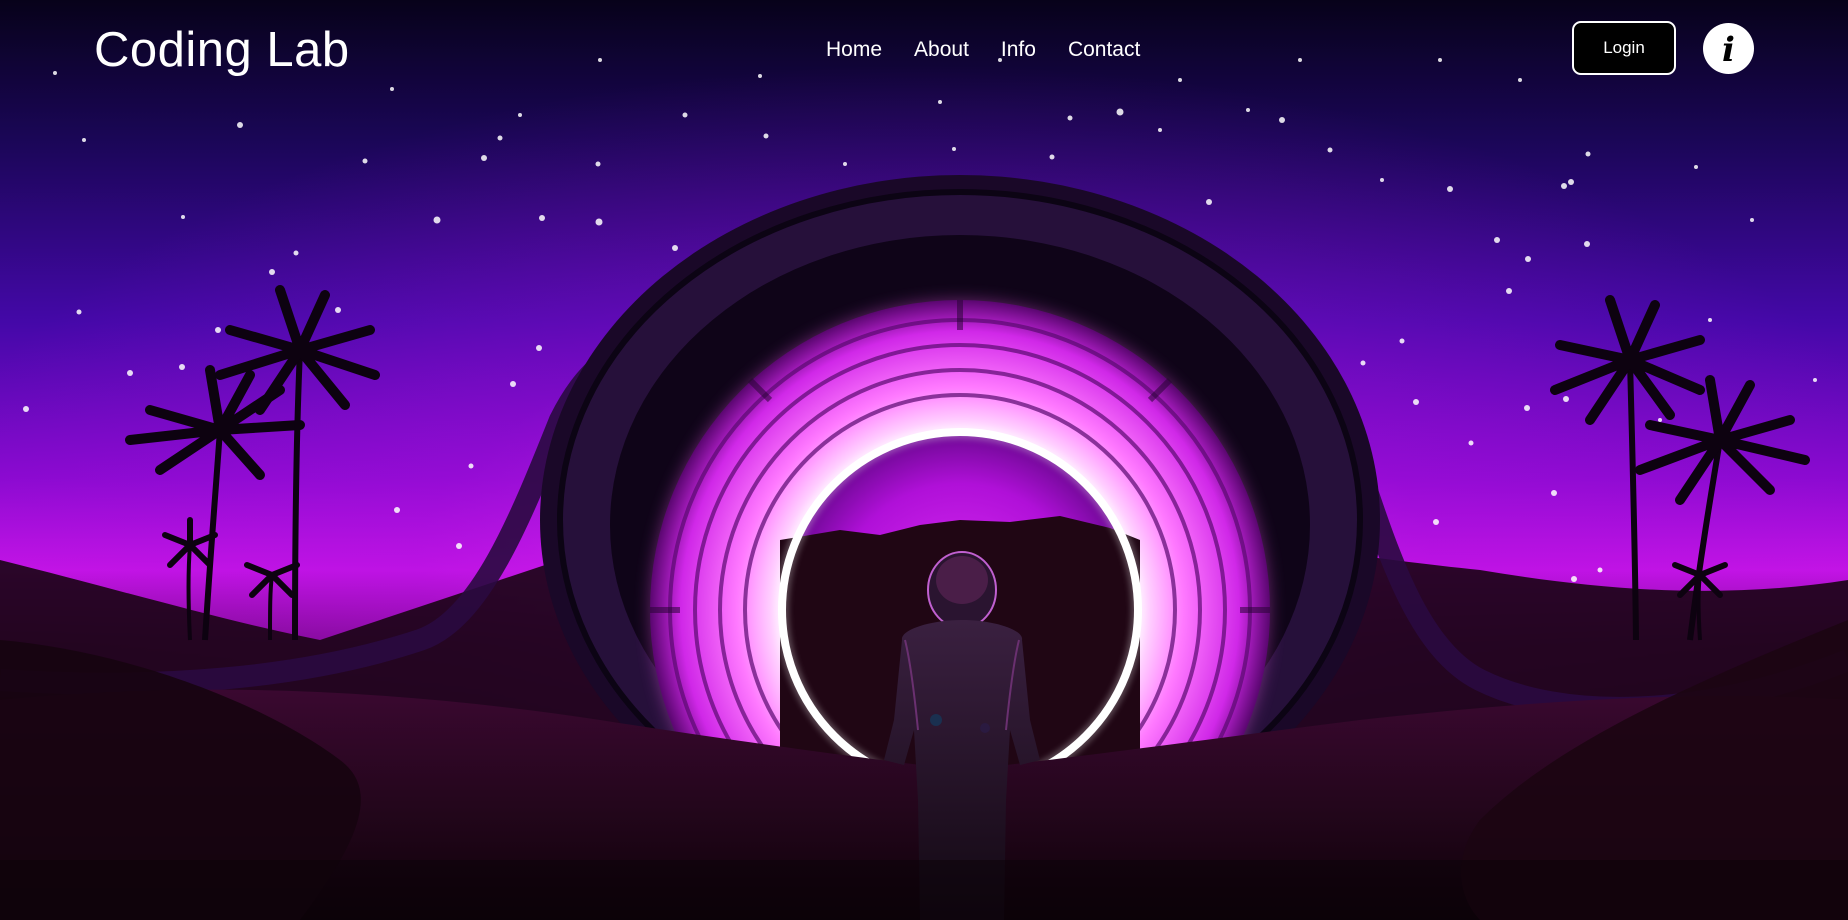 Image resolution: width=1848 pixels, height=920 pixels. Describe the element at coordinates (1104, 50) in the screenshot. I see `nav-link-contact: Contact` at that location.